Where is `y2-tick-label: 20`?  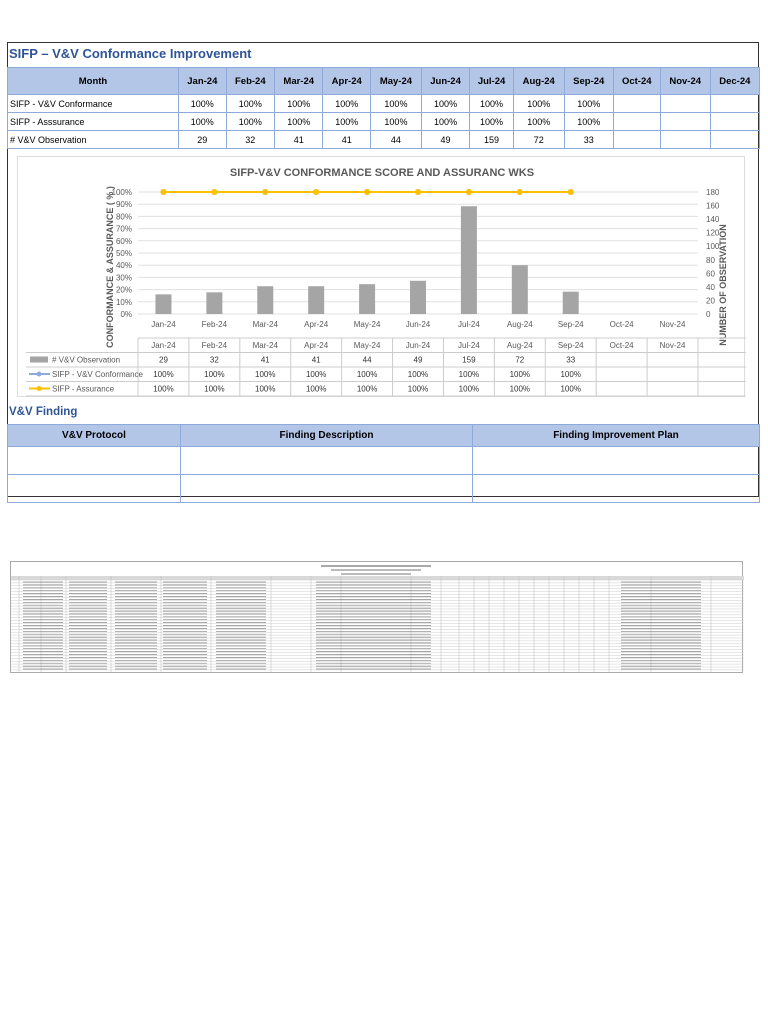
y2-tick-label: 20 is located at coordinates (710, 300).